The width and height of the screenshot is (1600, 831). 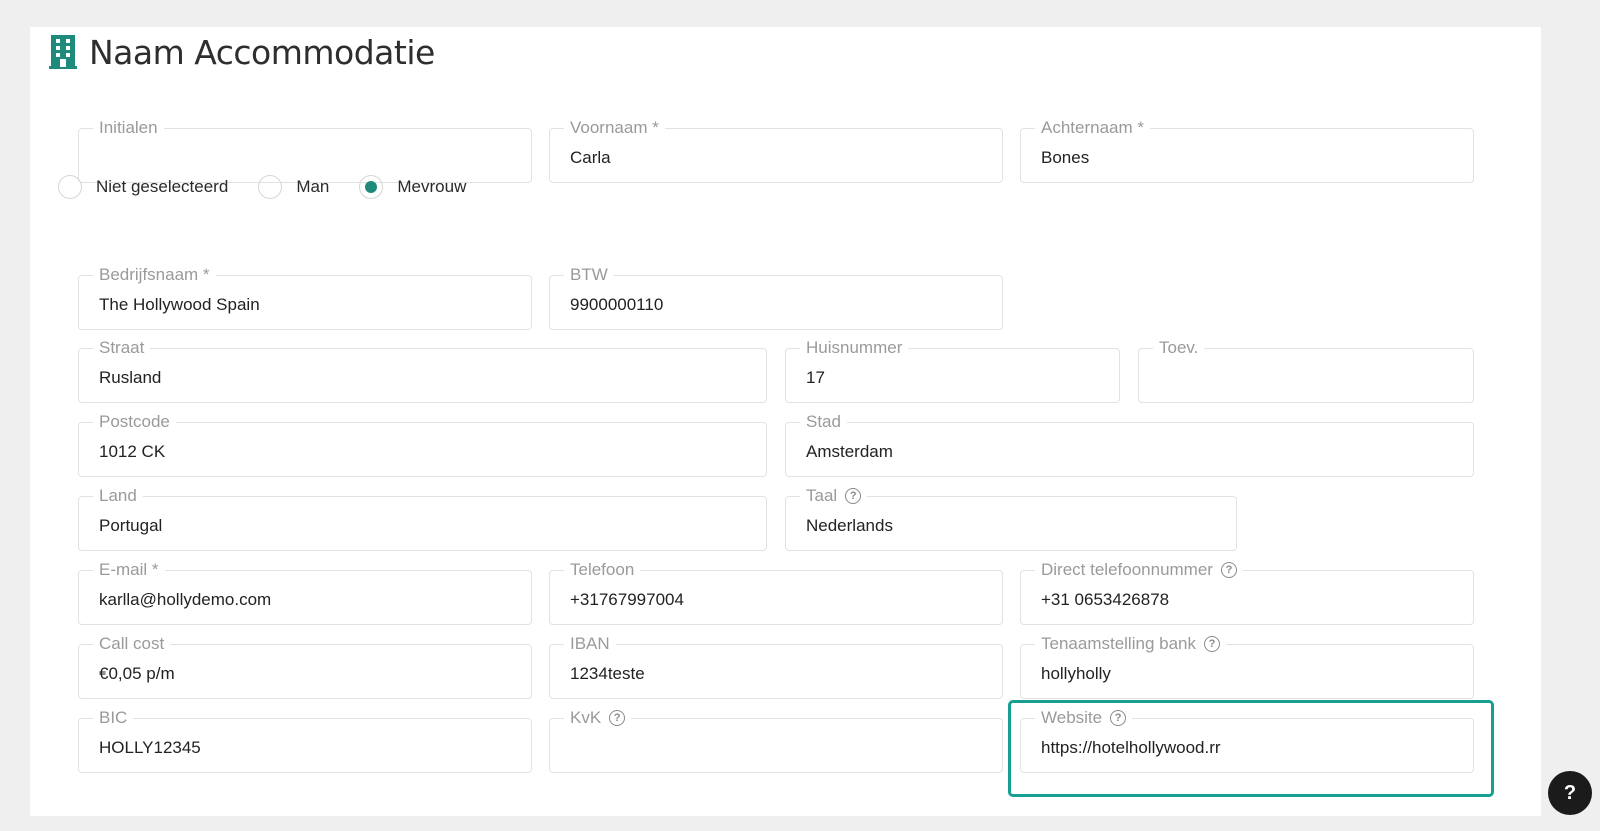 I want to click on kvk-label-text: KvK, so click(x=586, y=717).